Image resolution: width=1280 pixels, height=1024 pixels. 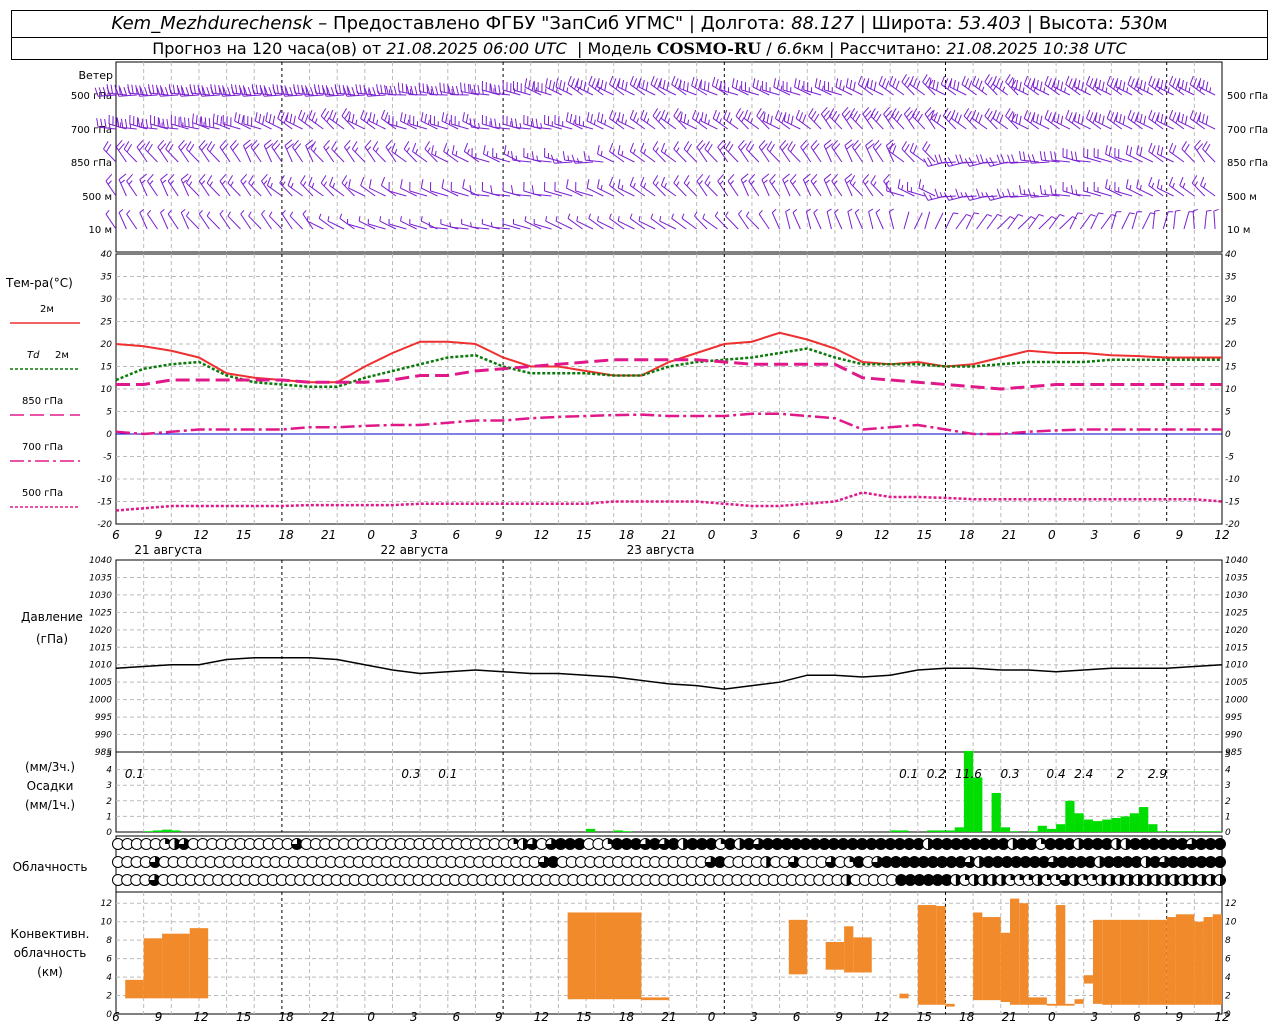 What do you see at coordinates (797, 535) in the screenshot?
I see `time-tick-top: 6` at bounding box center [797, 535].